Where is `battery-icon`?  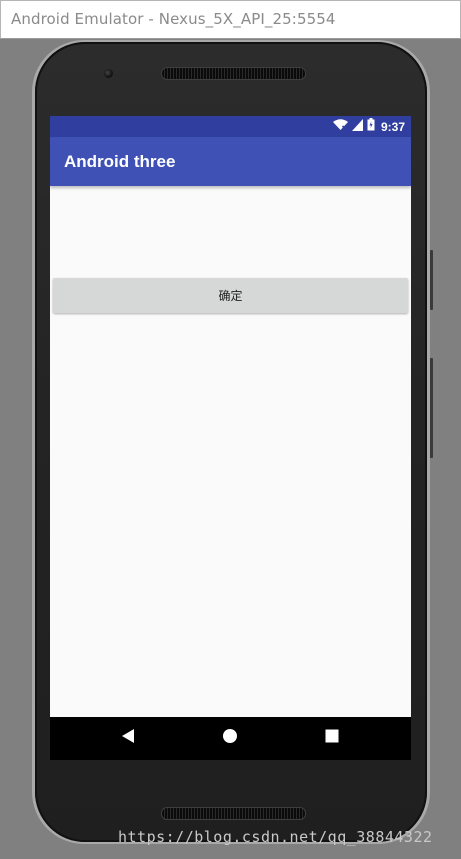 battery-icon is located at coordinates (371, 126).